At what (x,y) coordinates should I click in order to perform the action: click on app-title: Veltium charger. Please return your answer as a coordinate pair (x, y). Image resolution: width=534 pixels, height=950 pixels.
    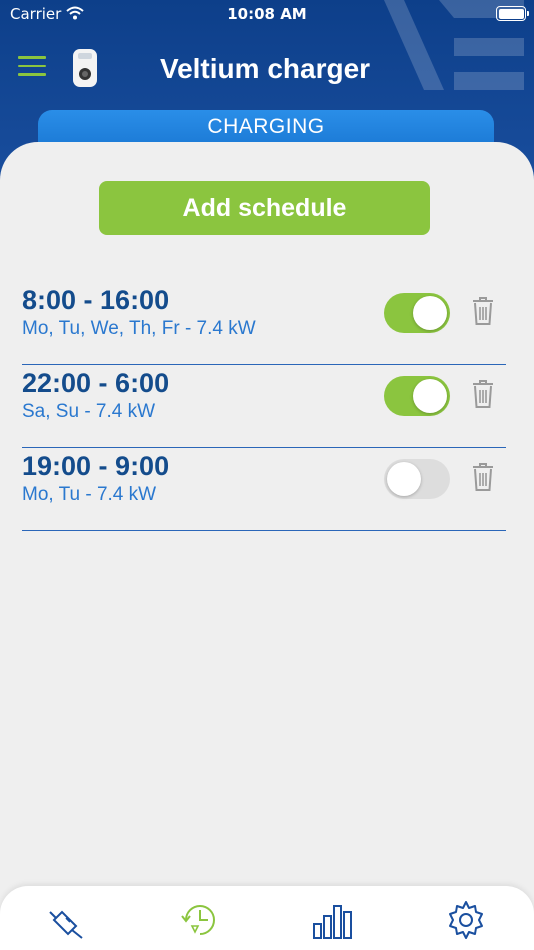
    Looking at the image, I should click on (265, 68).